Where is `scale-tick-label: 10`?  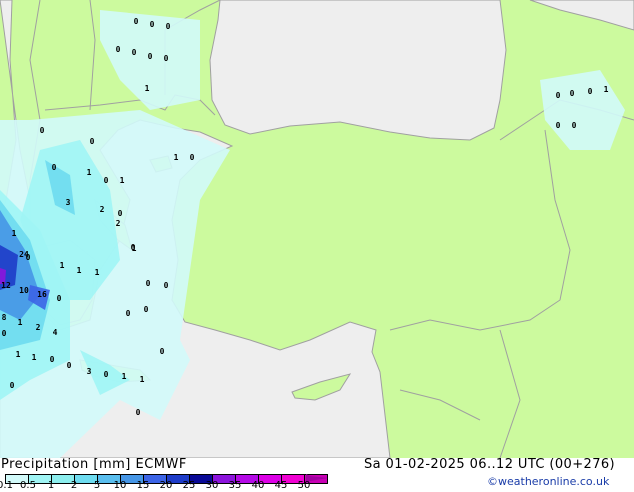 scale-tick-label: 10 is located at coordinates (120, 485).